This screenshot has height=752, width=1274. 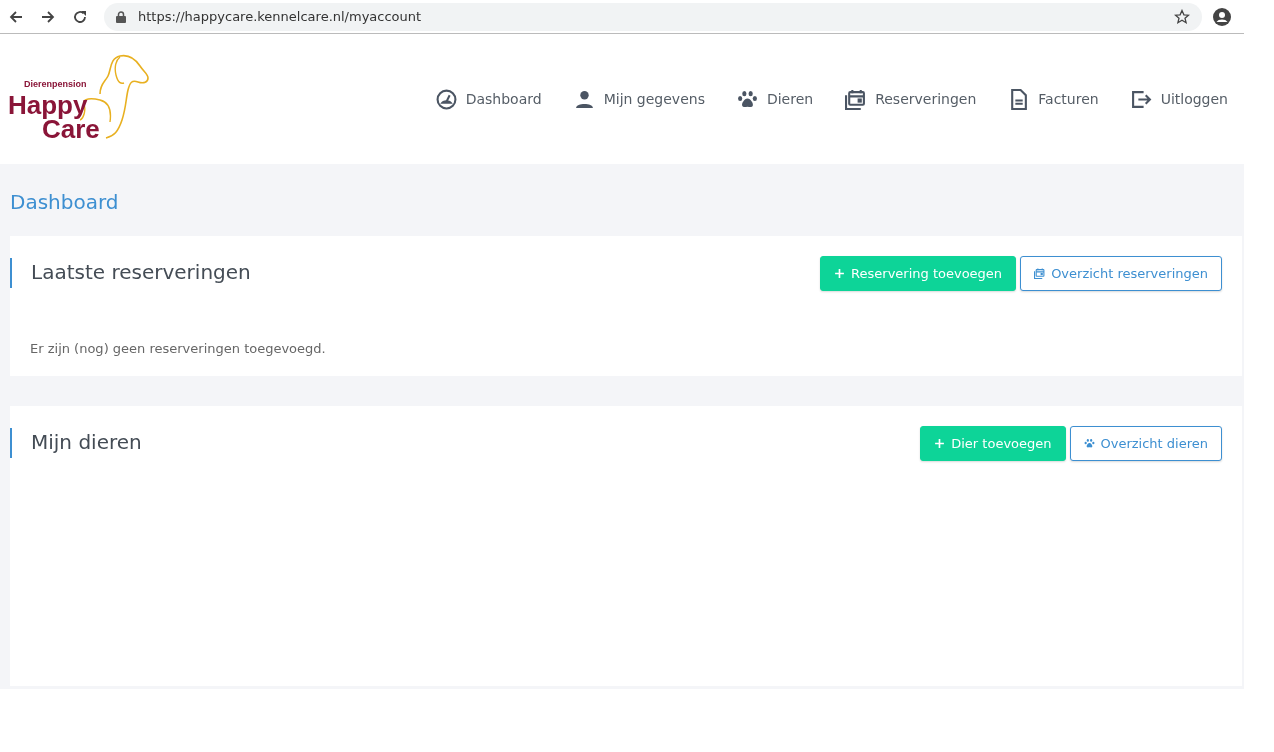 What do you see at coordinates (584, 99) in the screenshot?
I see `person-icon` at bounding box center [584, 99].